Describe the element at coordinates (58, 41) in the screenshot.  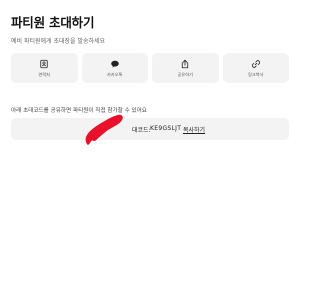
I see `page-subtitle: 예비 파티원에게 초대장을 발송하세요` at that location.